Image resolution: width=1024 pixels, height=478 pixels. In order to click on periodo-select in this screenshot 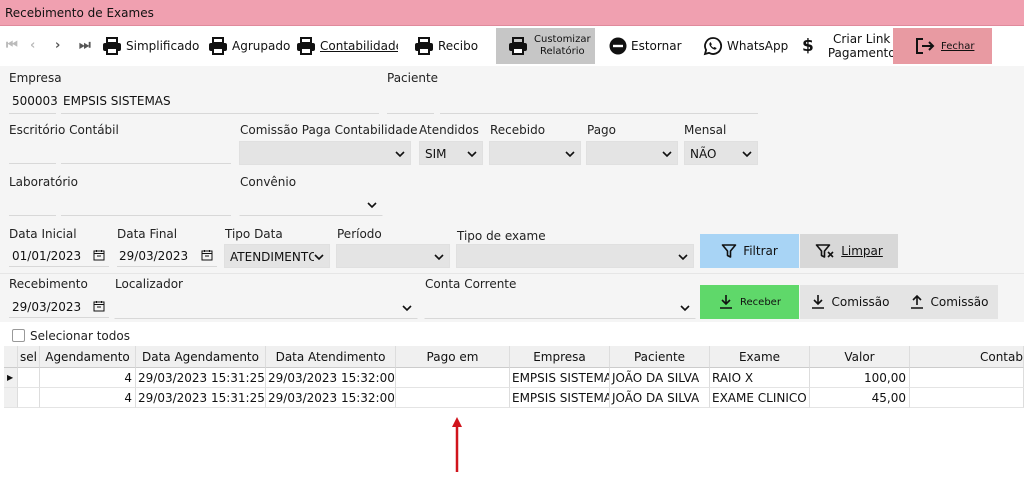, I will do `click(393, 256)`.